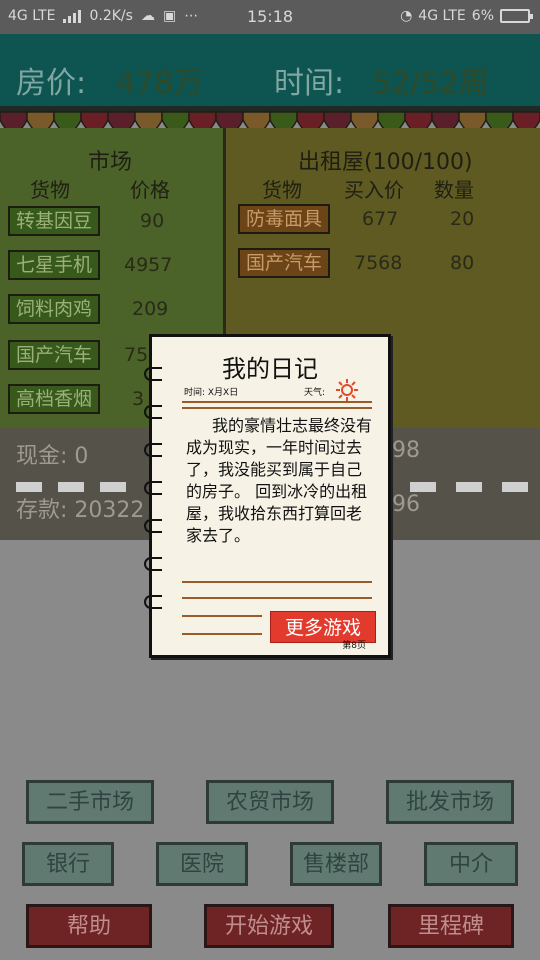 This screenshot has width=540, height=960. Describe the element at coordinates (50, 190) in the screenshot. I see `market-col-goods: 货物` at that location.